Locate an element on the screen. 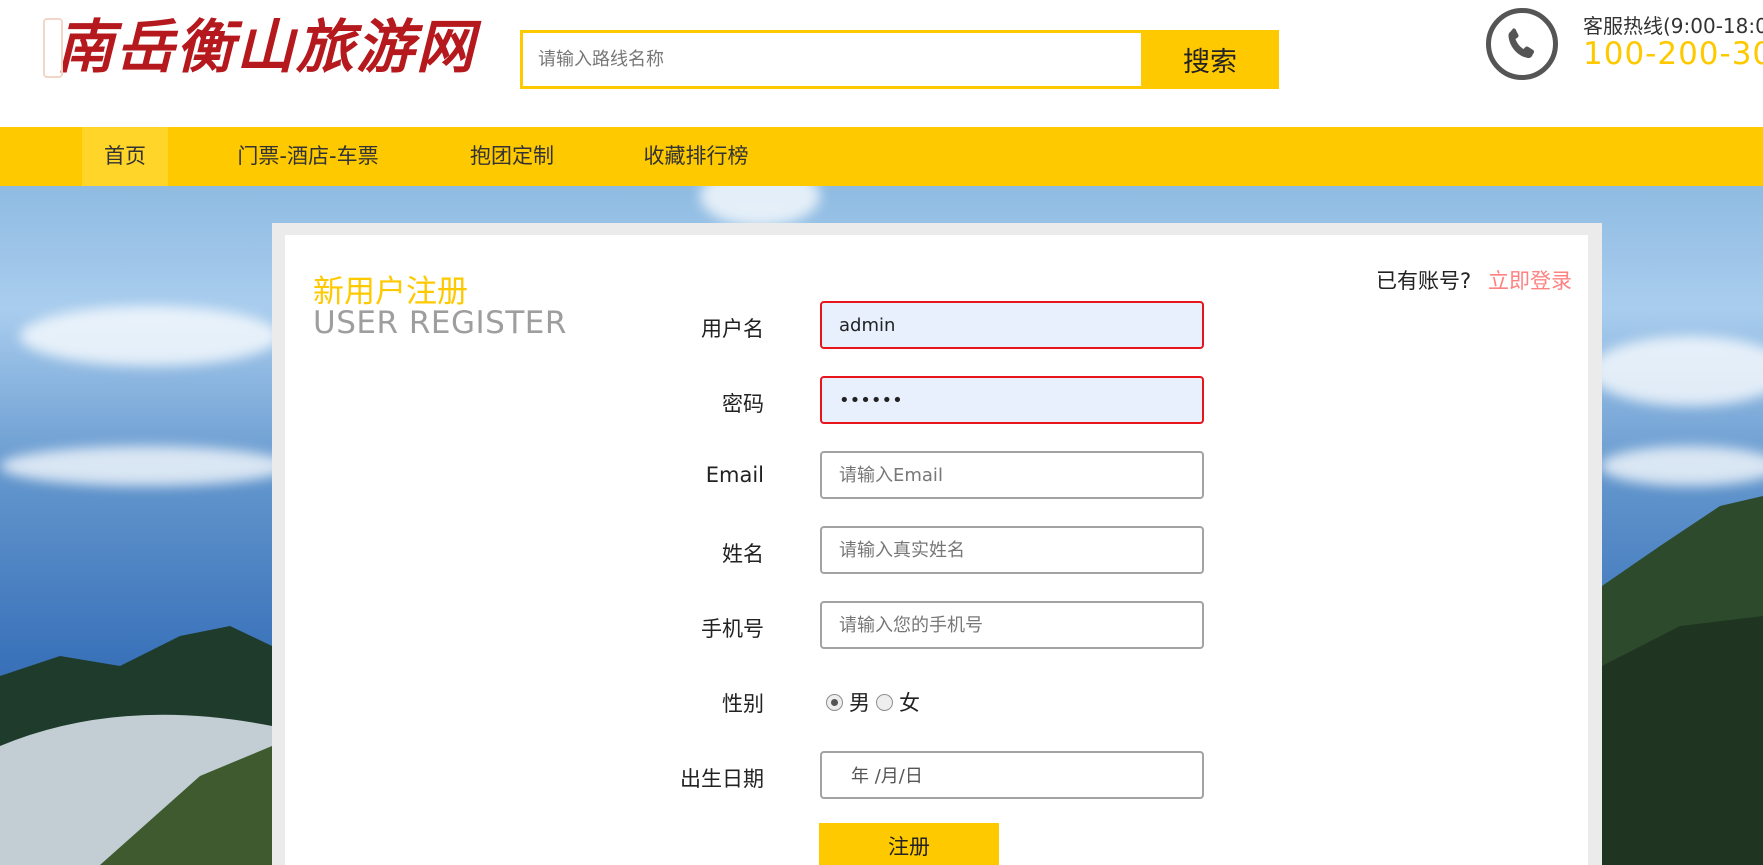 Image resolution: width=1763 pixels, height=865 pixels. phone-label: 手机号 is located at coordinates (732, 629).